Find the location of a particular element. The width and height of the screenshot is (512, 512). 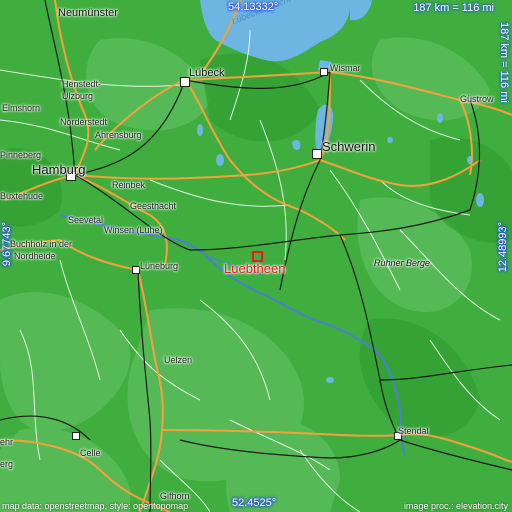

place-label-luneburg: Lüneburg is located at coordinates (159, 266).